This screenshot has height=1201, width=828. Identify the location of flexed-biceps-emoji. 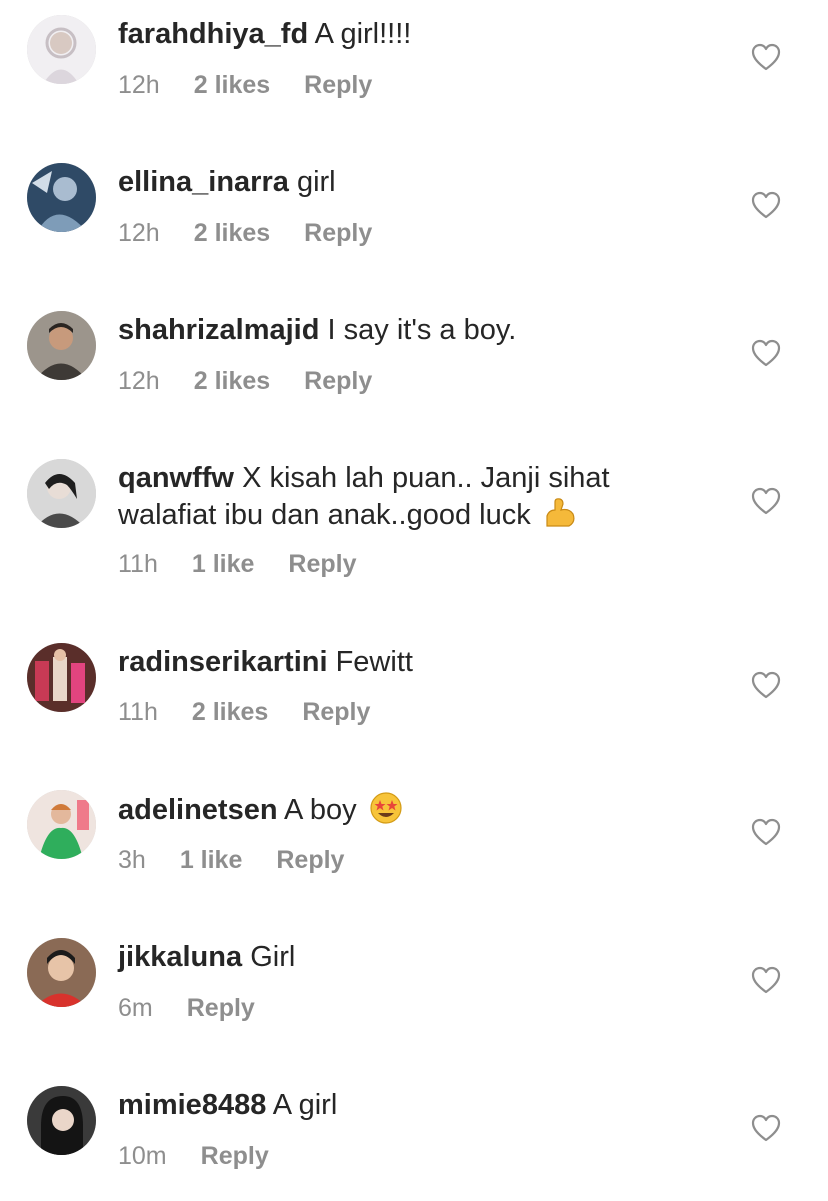
(560, 513).